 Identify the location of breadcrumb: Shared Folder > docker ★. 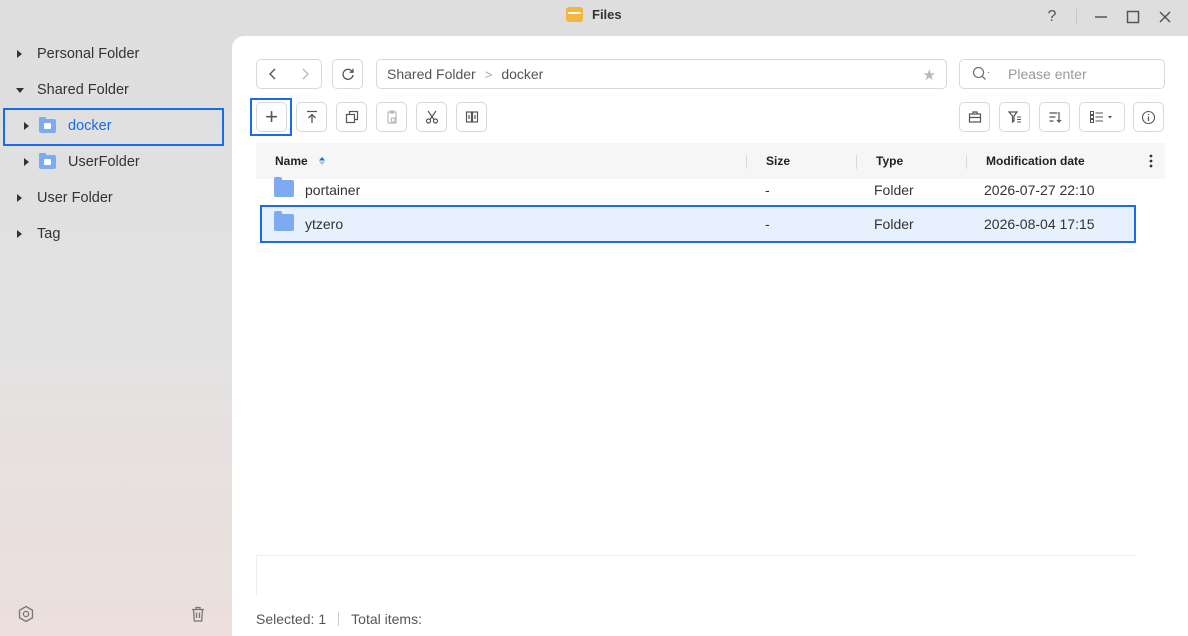
(661, 74).